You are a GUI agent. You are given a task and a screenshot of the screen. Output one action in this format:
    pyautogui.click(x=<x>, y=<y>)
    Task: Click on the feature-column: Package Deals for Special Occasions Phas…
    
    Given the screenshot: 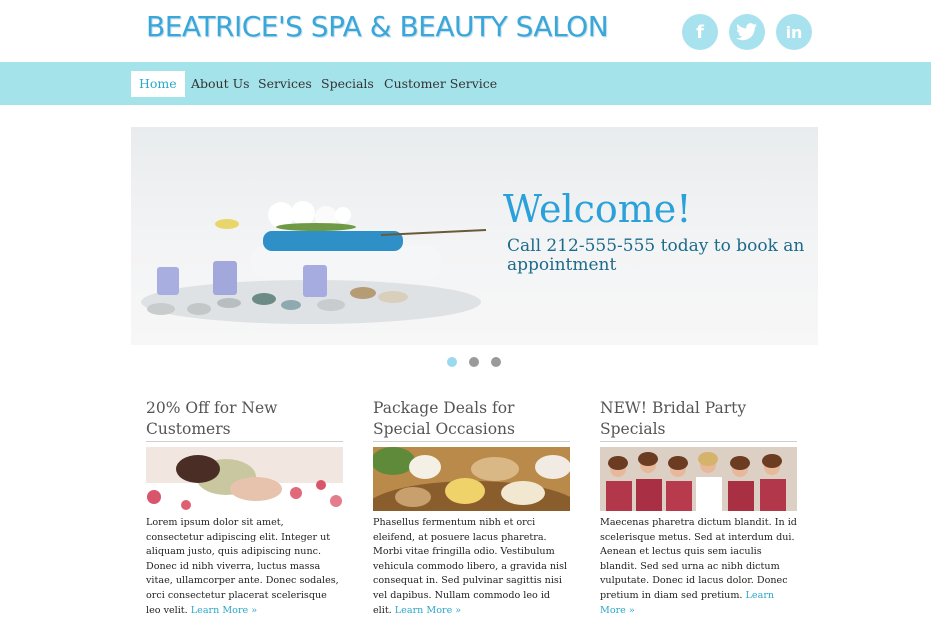 What is the action you would take?
    pyautogui.click(x=471, y=508)
    